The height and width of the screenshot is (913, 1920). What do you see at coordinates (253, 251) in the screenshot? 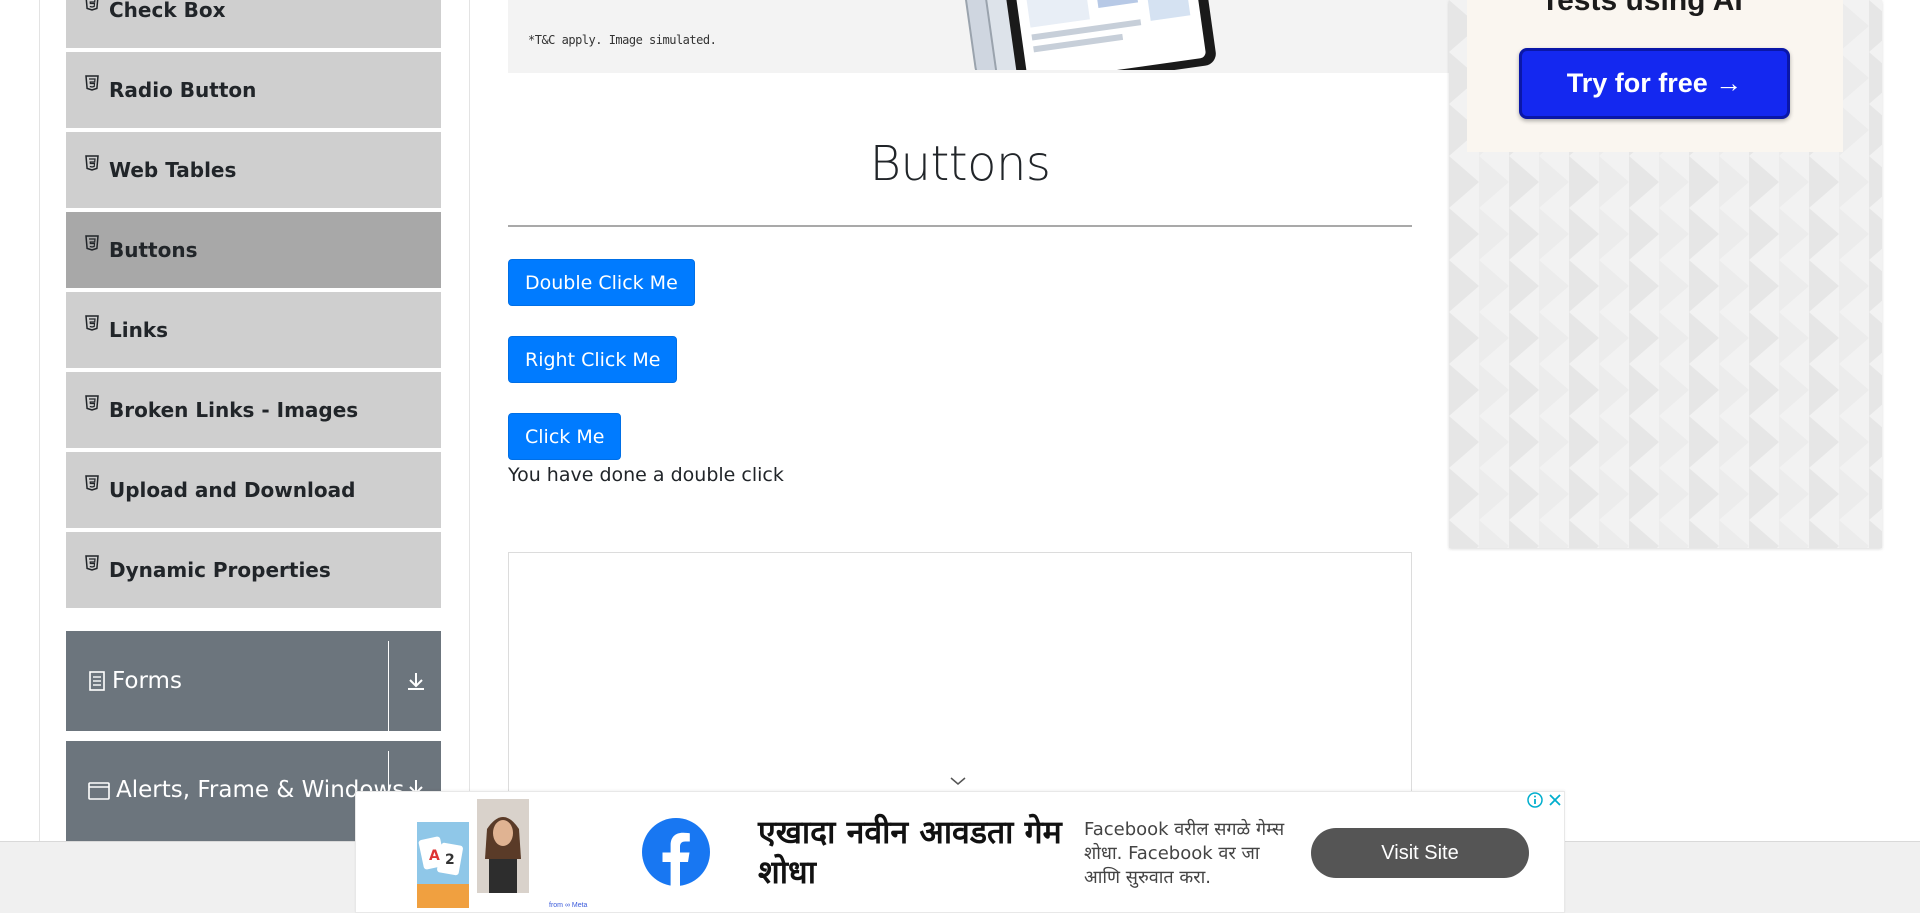
I see `sidebar-item-buttons: Buttons` at bounding box center [253, 251].